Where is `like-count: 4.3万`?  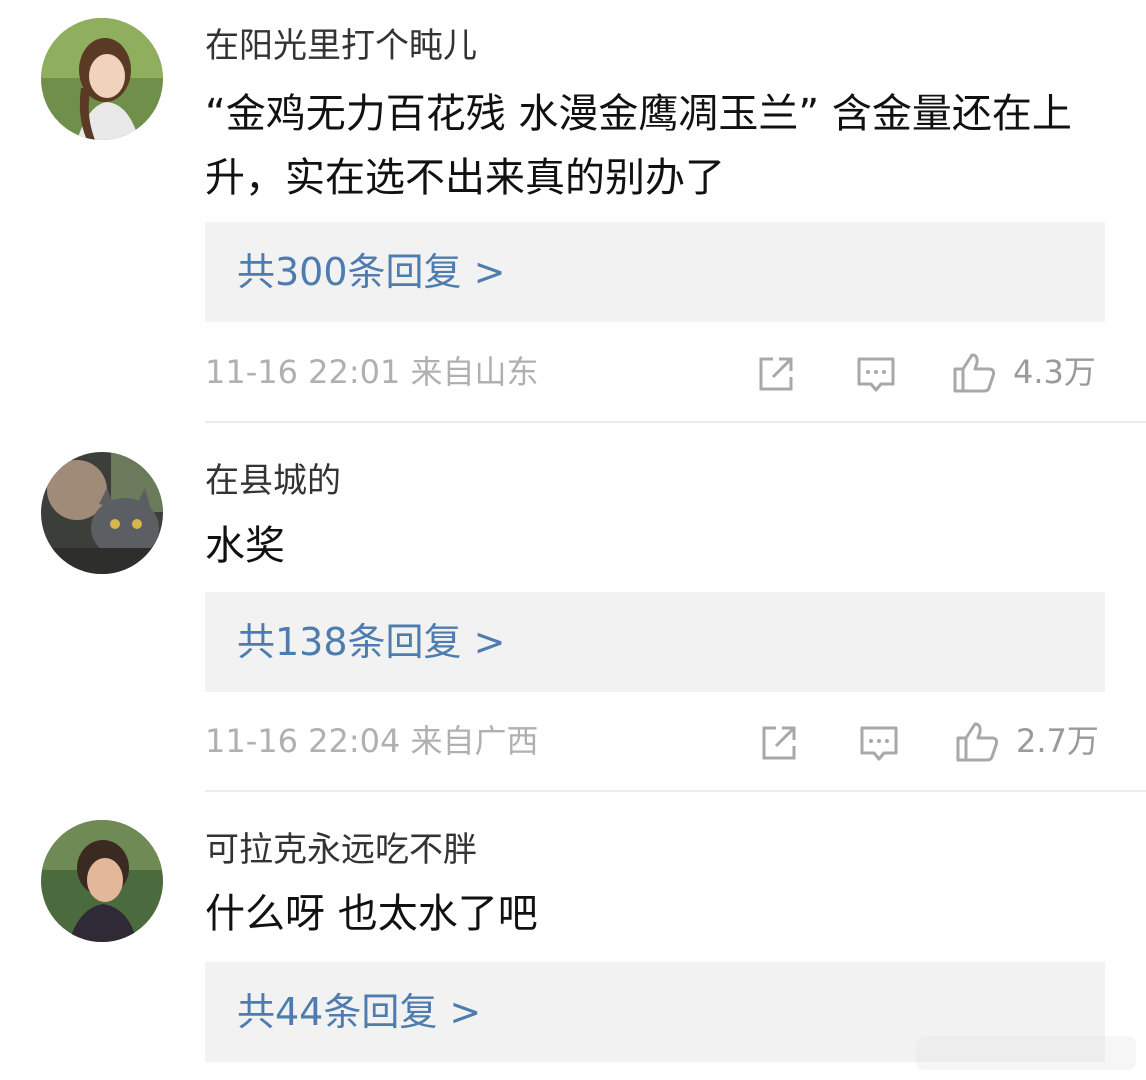
like-count: 4.3万 is located at coordinates (1054, 372).